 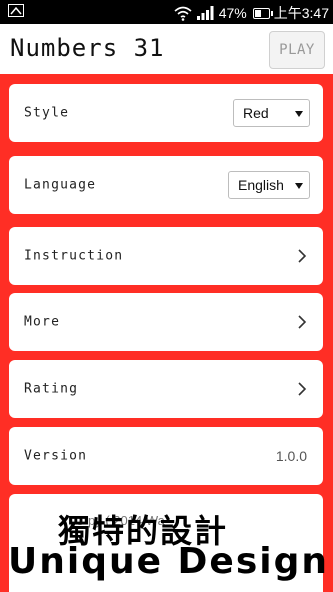 What do you see at coordinates (51, 389) in the screenshot?
I see `rating-label: Rating` at bounding box center [51, 389].